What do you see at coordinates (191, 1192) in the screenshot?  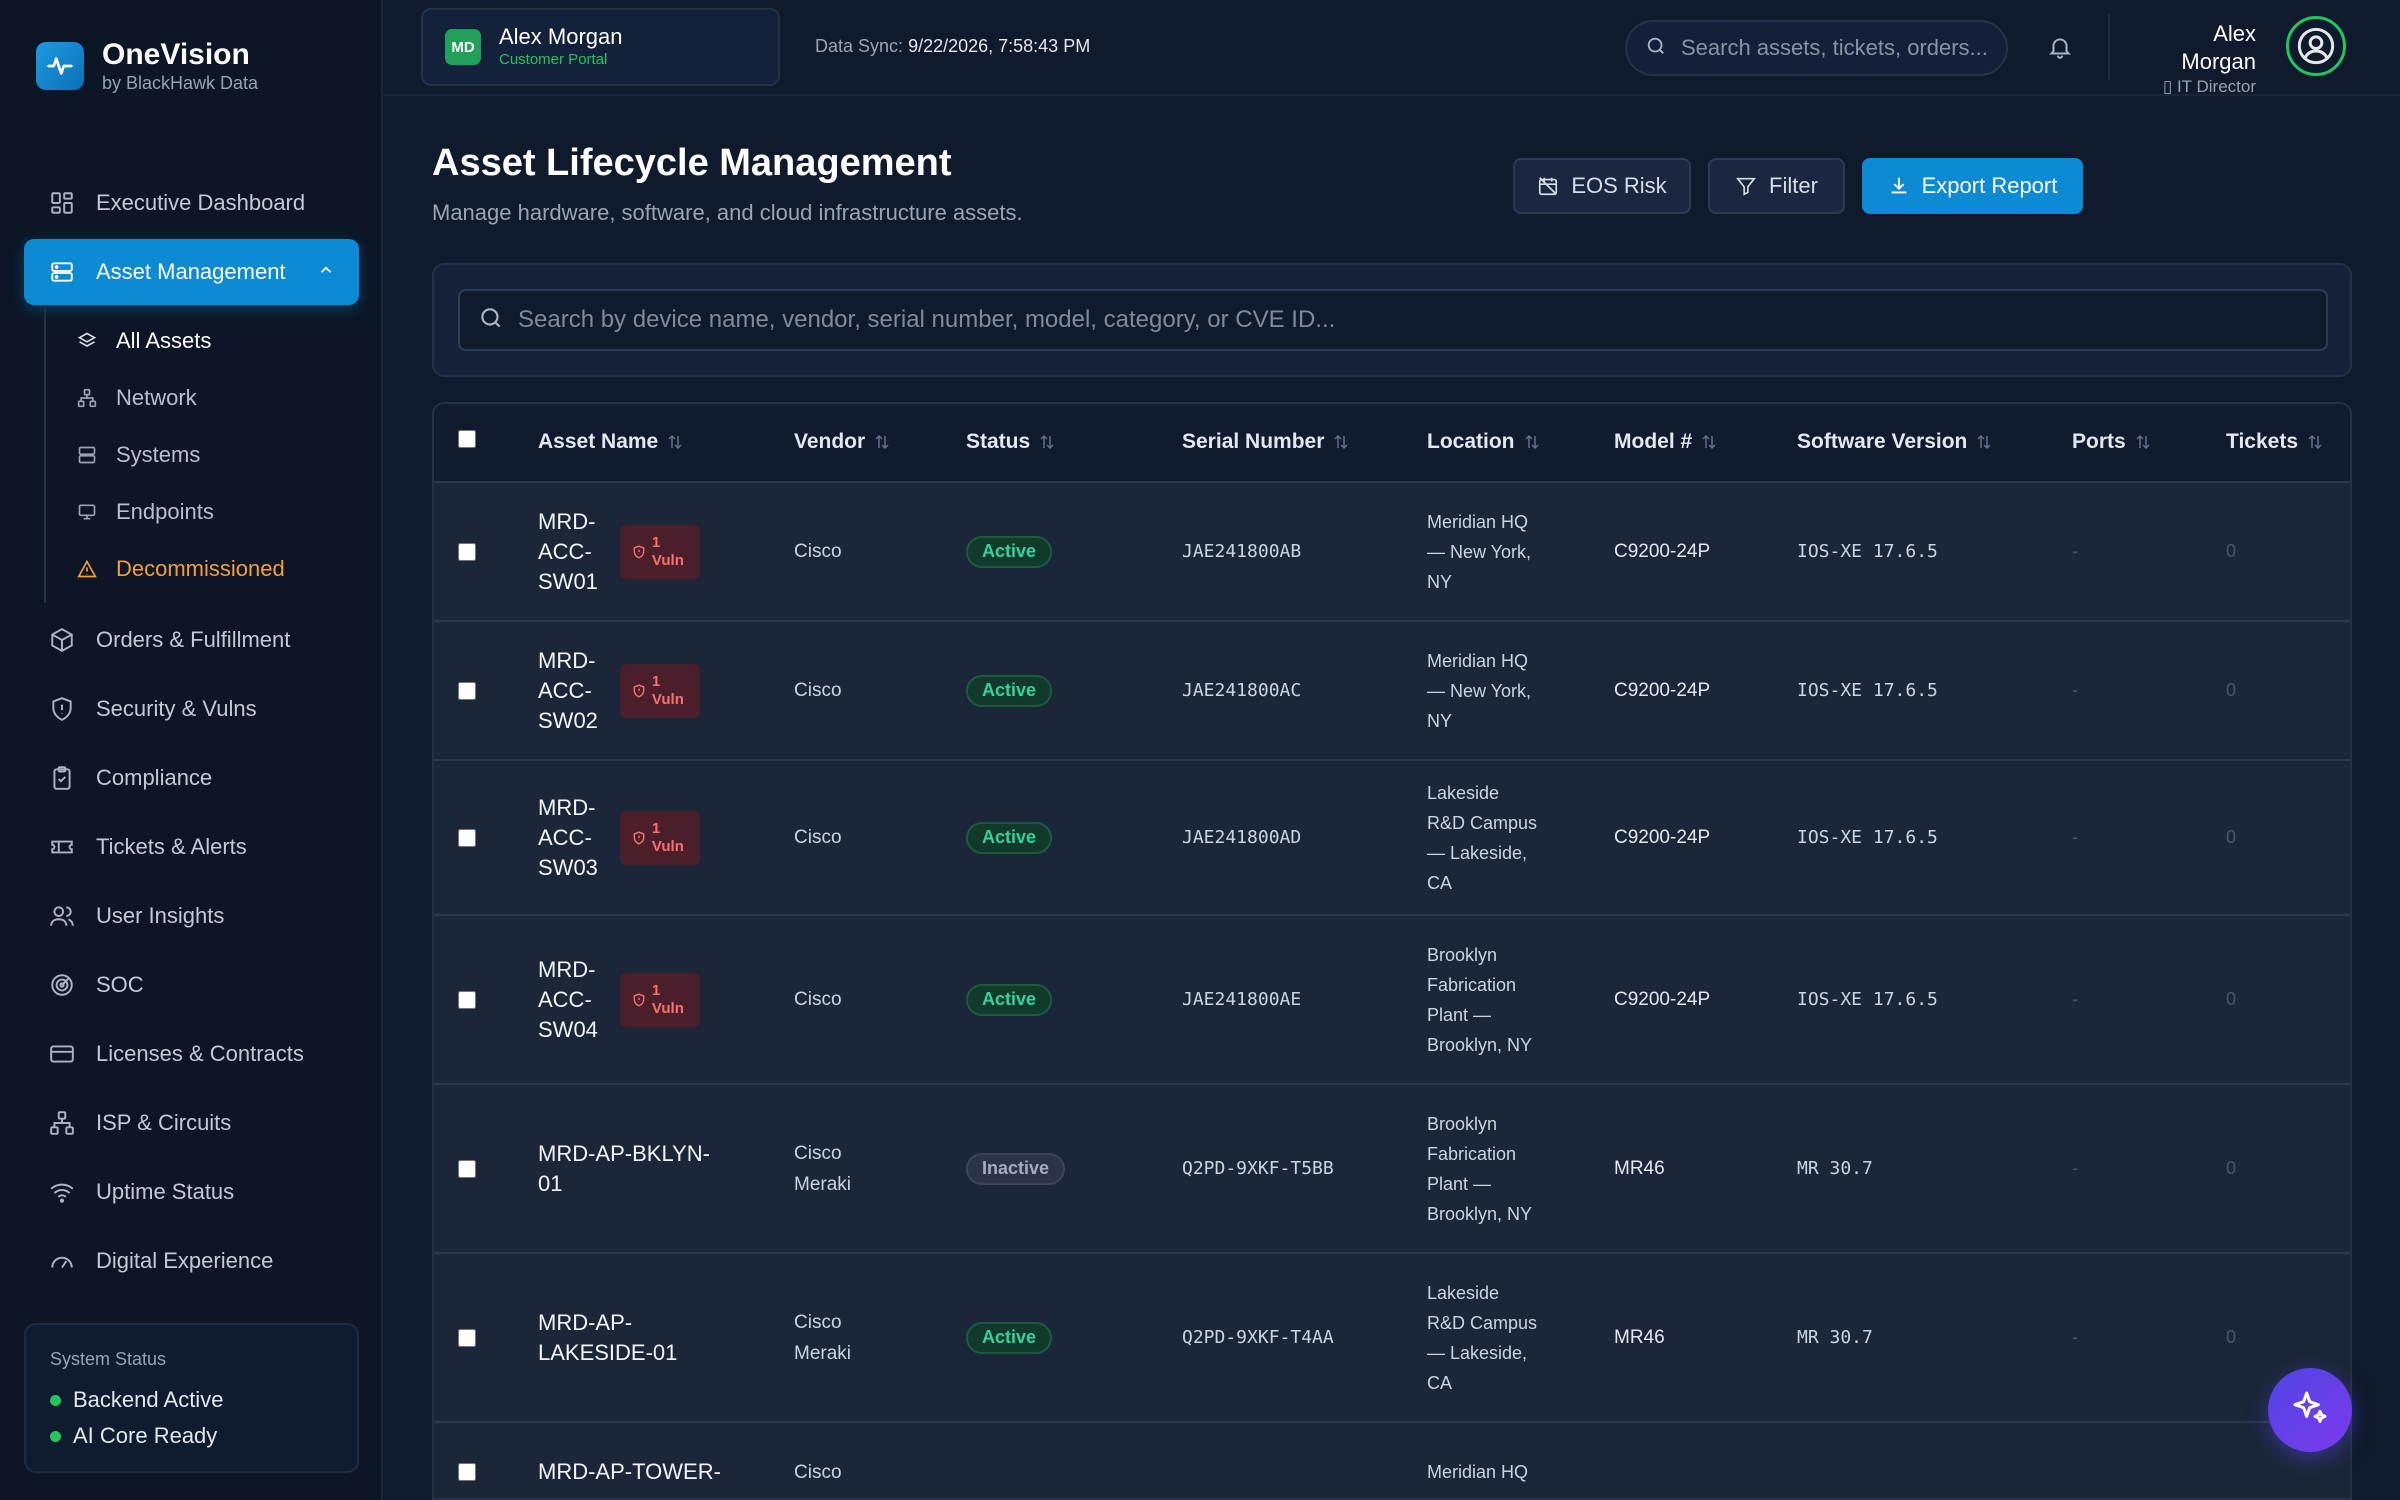 I see `sidebar-item-uptime: Uptime Status` at bounding box center [191, 1192].